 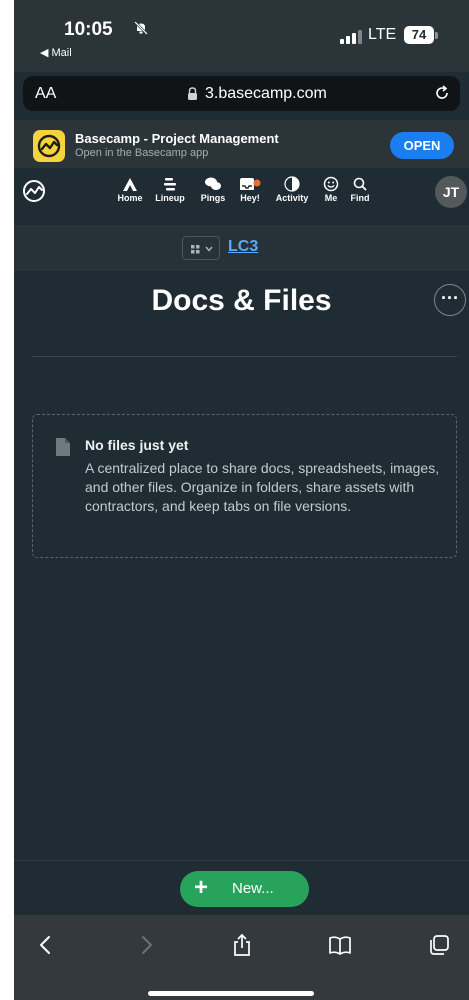 I want to click on find-icon, so click(x=360, y=184).